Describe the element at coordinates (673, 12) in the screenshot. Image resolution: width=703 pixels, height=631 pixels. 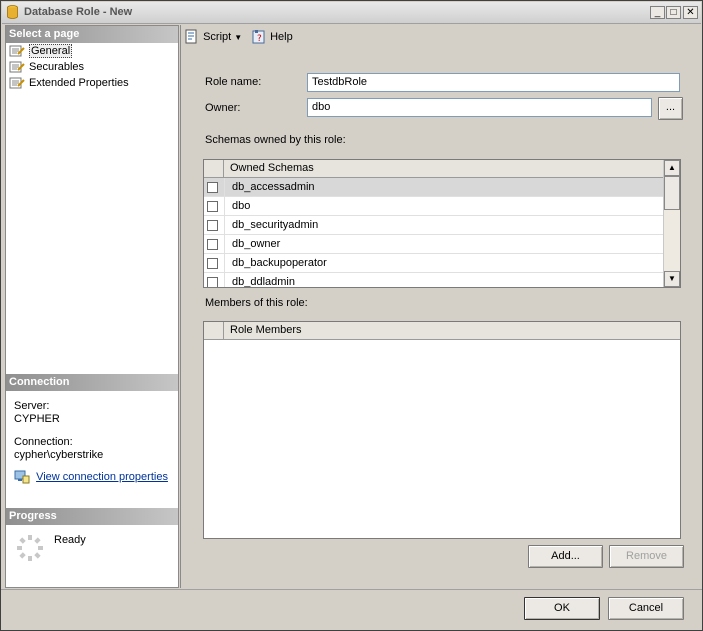
I see `maximize-button: □` at that location.